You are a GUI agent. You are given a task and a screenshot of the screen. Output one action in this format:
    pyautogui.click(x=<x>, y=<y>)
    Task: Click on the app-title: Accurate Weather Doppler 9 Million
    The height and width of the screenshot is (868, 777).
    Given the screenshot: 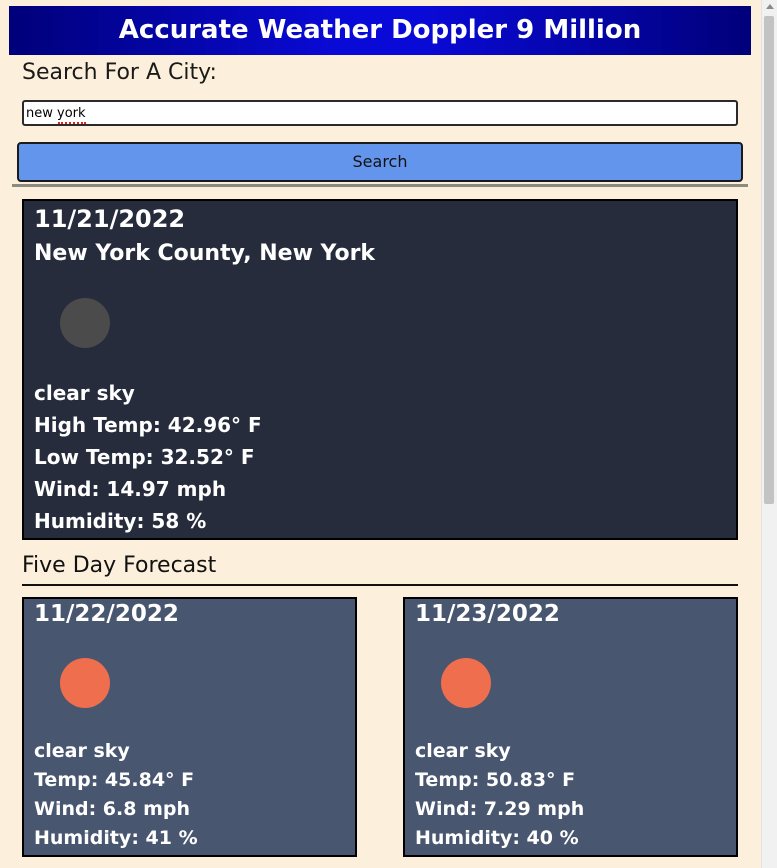 What is the action you would take?
    pyautogui.click(x=380, y=30)
    